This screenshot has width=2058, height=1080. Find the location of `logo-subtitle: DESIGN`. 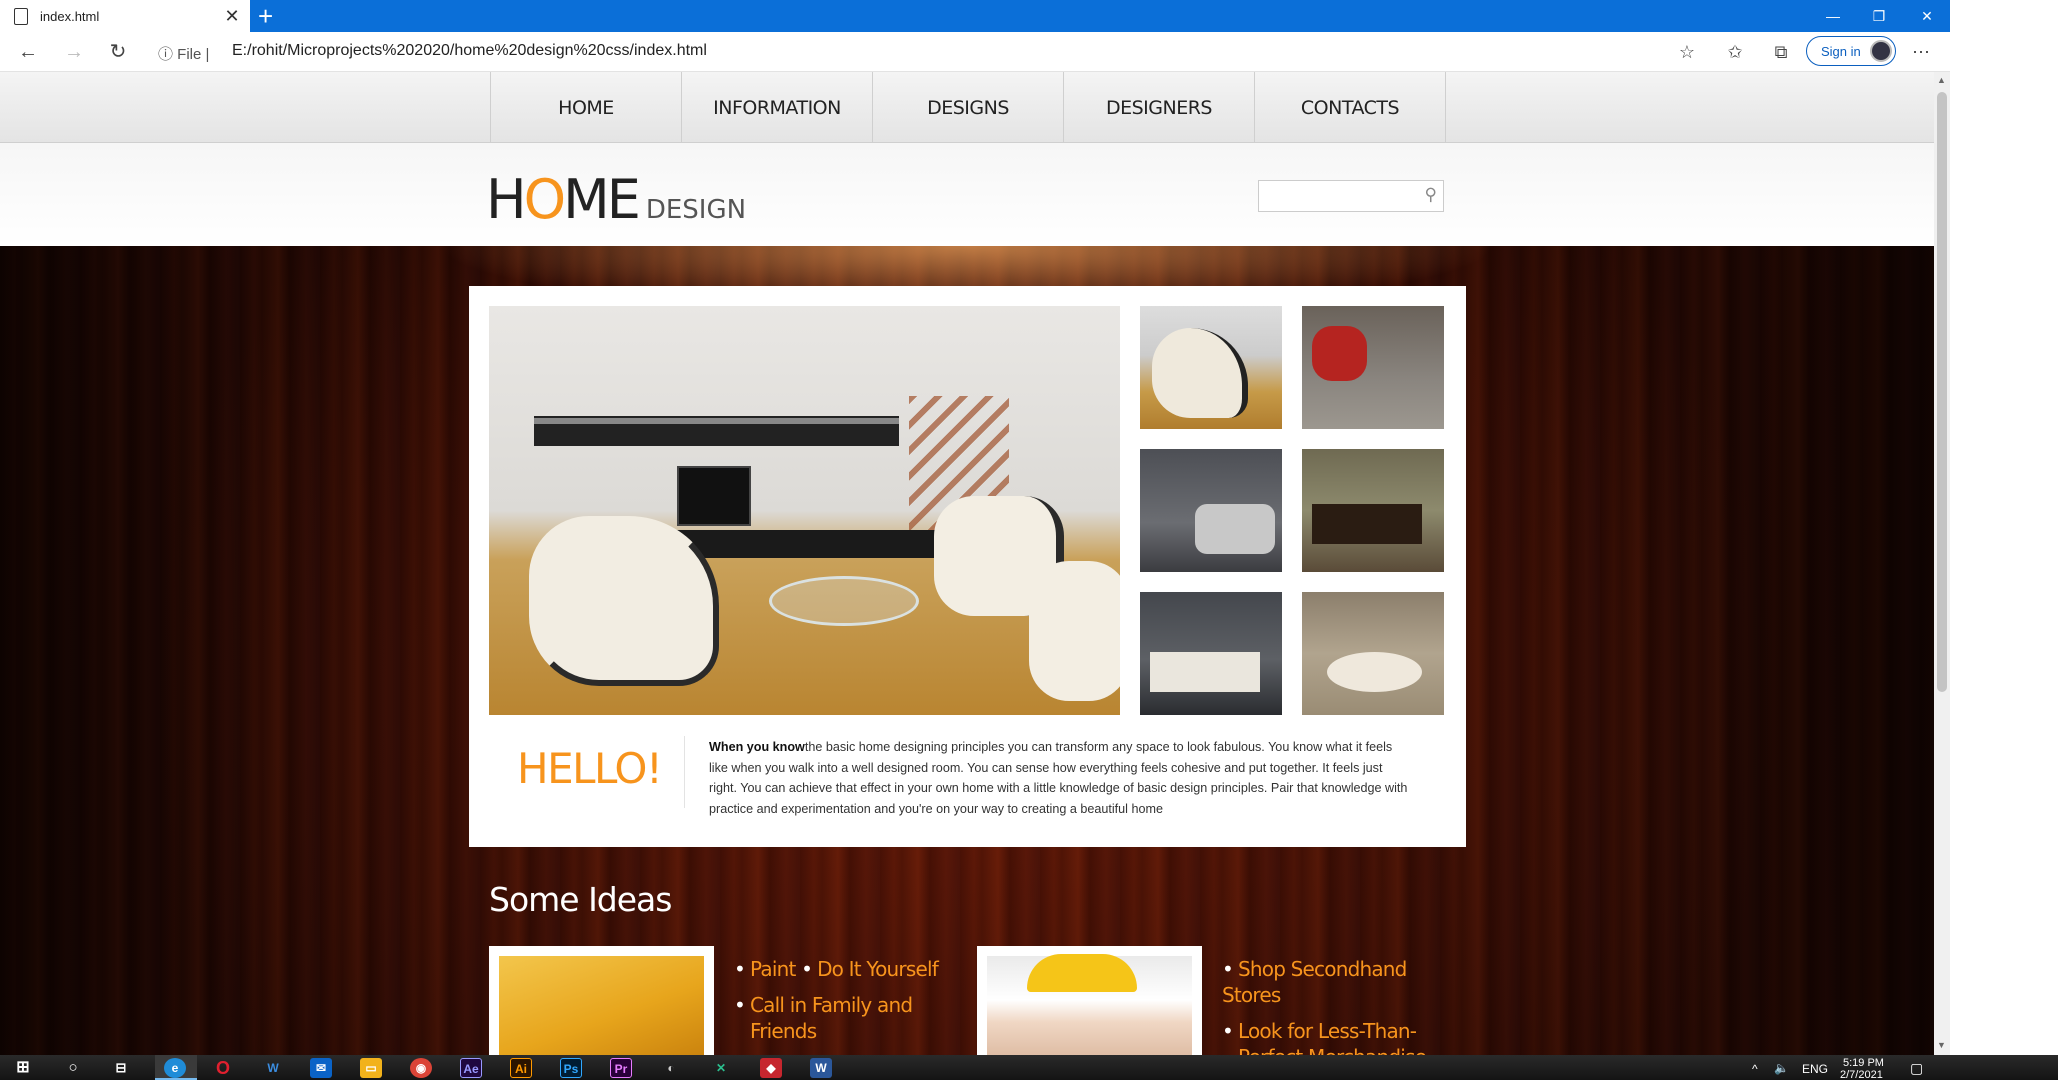

logo-subtitle: DESIGN is located at coordinates (696, 210).